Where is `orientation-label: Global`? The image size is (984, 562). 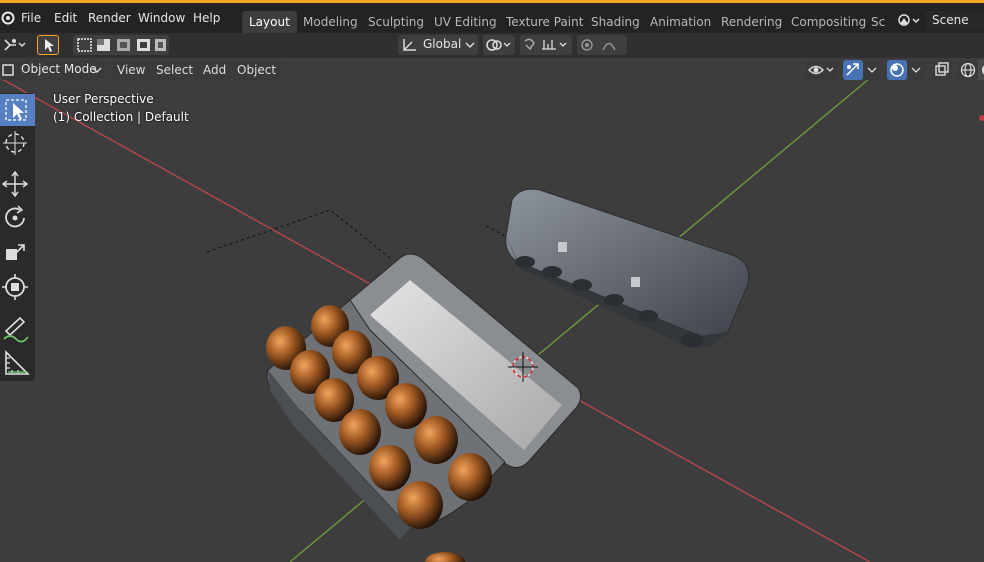 orientation-label: Global is located at coordinates (442, 44).